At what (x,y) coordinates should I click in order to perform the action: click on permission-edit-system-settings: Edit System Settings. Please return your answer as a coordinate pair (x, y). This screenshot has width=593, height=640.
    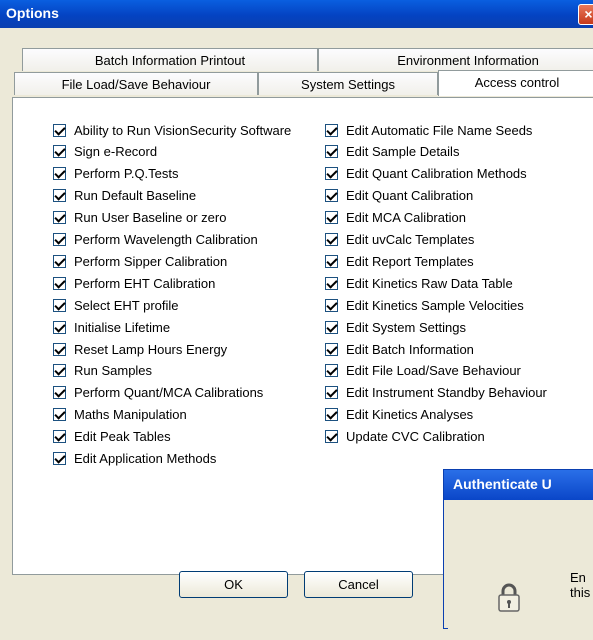
    Looking at the image, I should click on (395, 327).